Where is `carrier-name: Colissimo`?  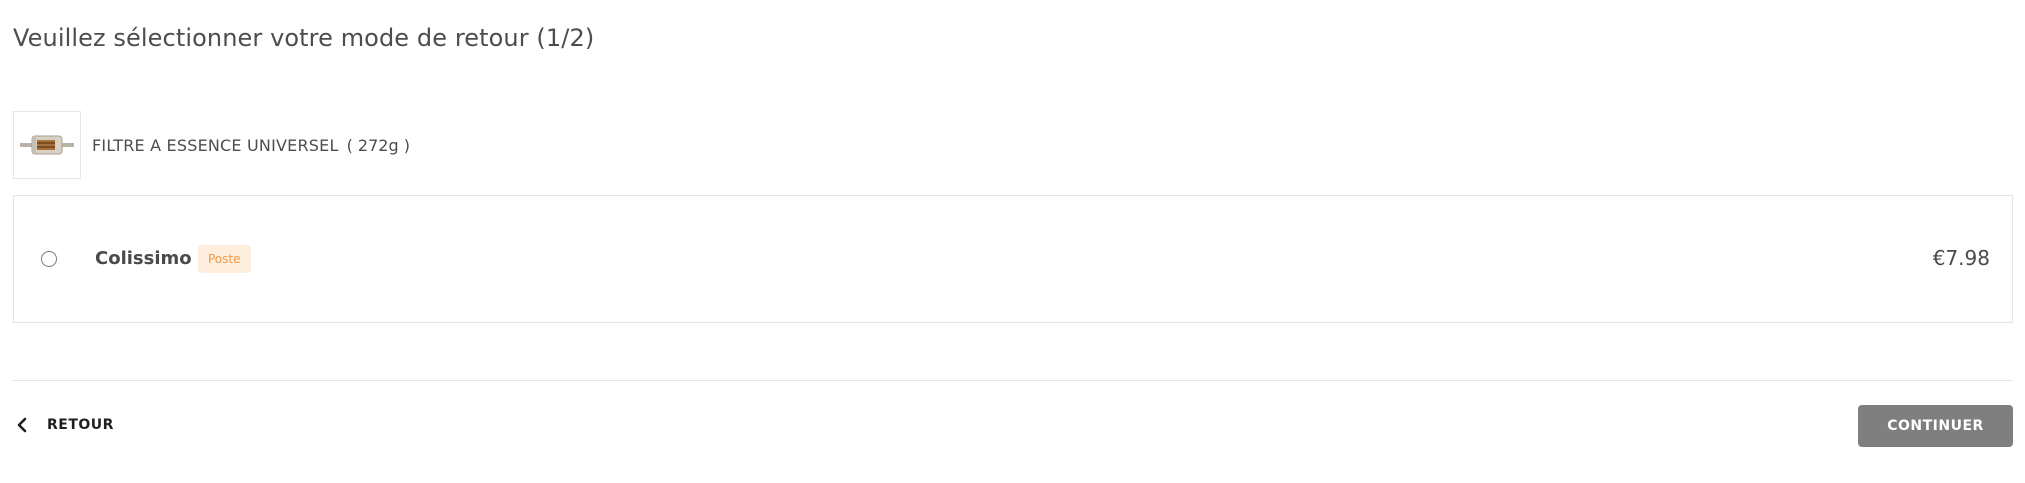 carrier-name: Colissimo is located at coordinates (143, 258).